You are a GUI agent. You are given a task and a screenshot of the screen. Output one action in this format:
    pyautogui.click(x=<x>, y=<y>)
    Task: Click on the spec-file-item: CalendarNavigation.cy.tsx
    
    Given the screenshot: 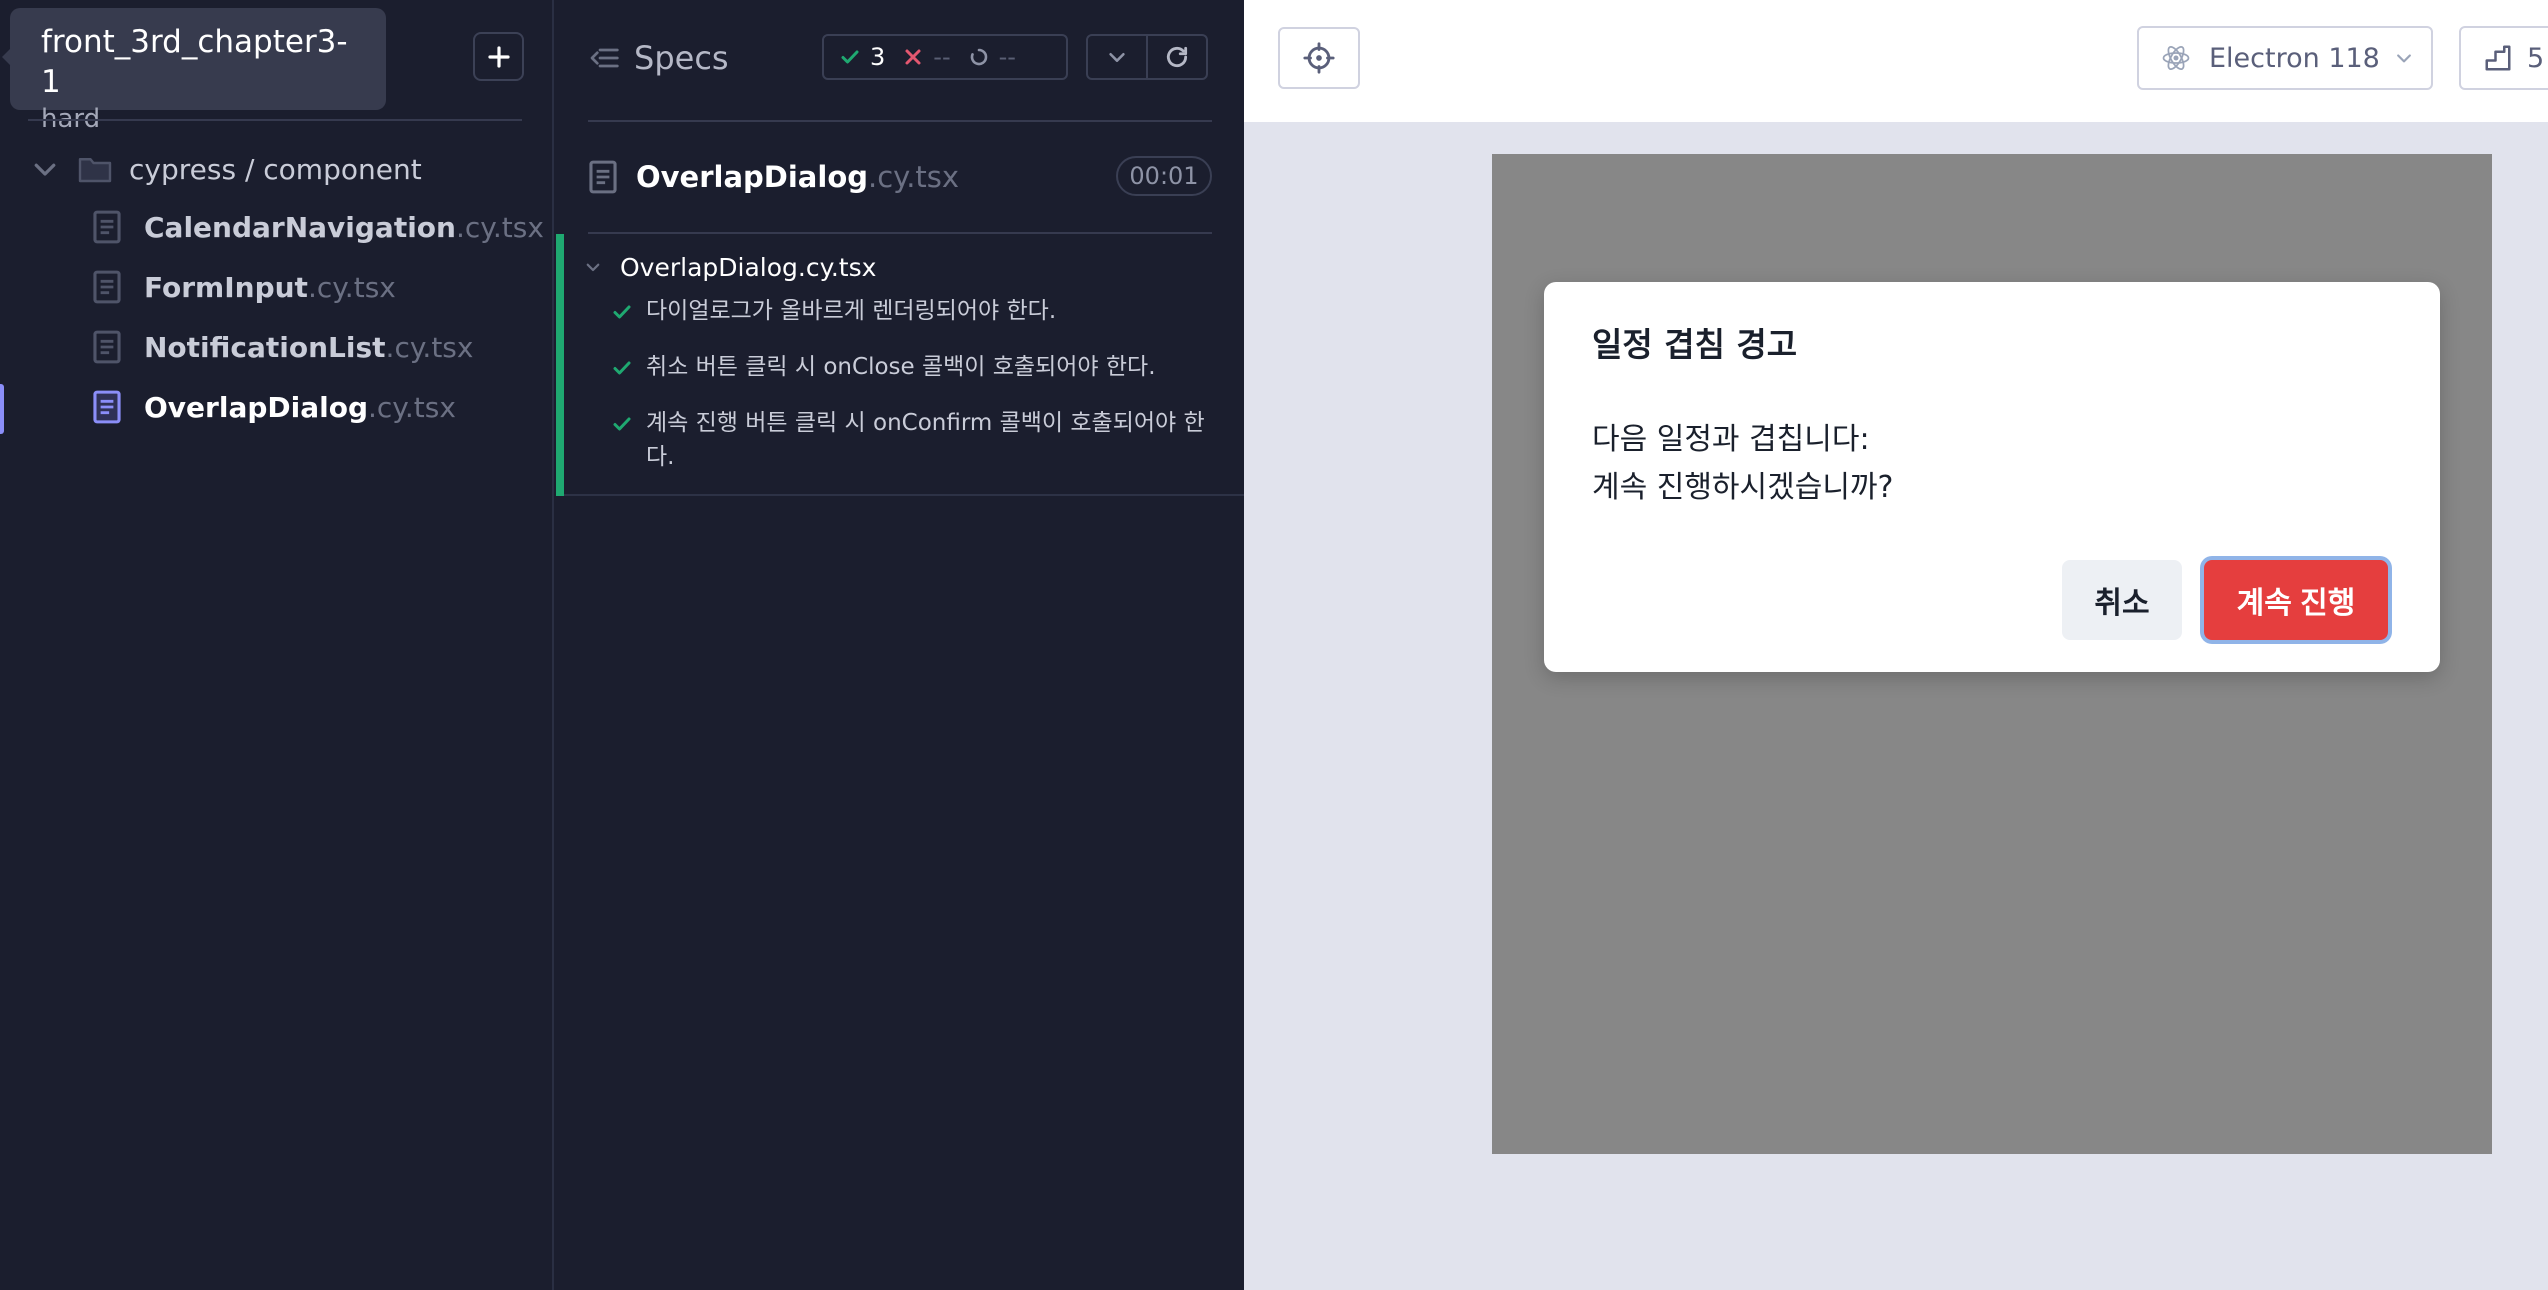 What is the action you would take?
    pyautogui.click(x=318, y=227)
    